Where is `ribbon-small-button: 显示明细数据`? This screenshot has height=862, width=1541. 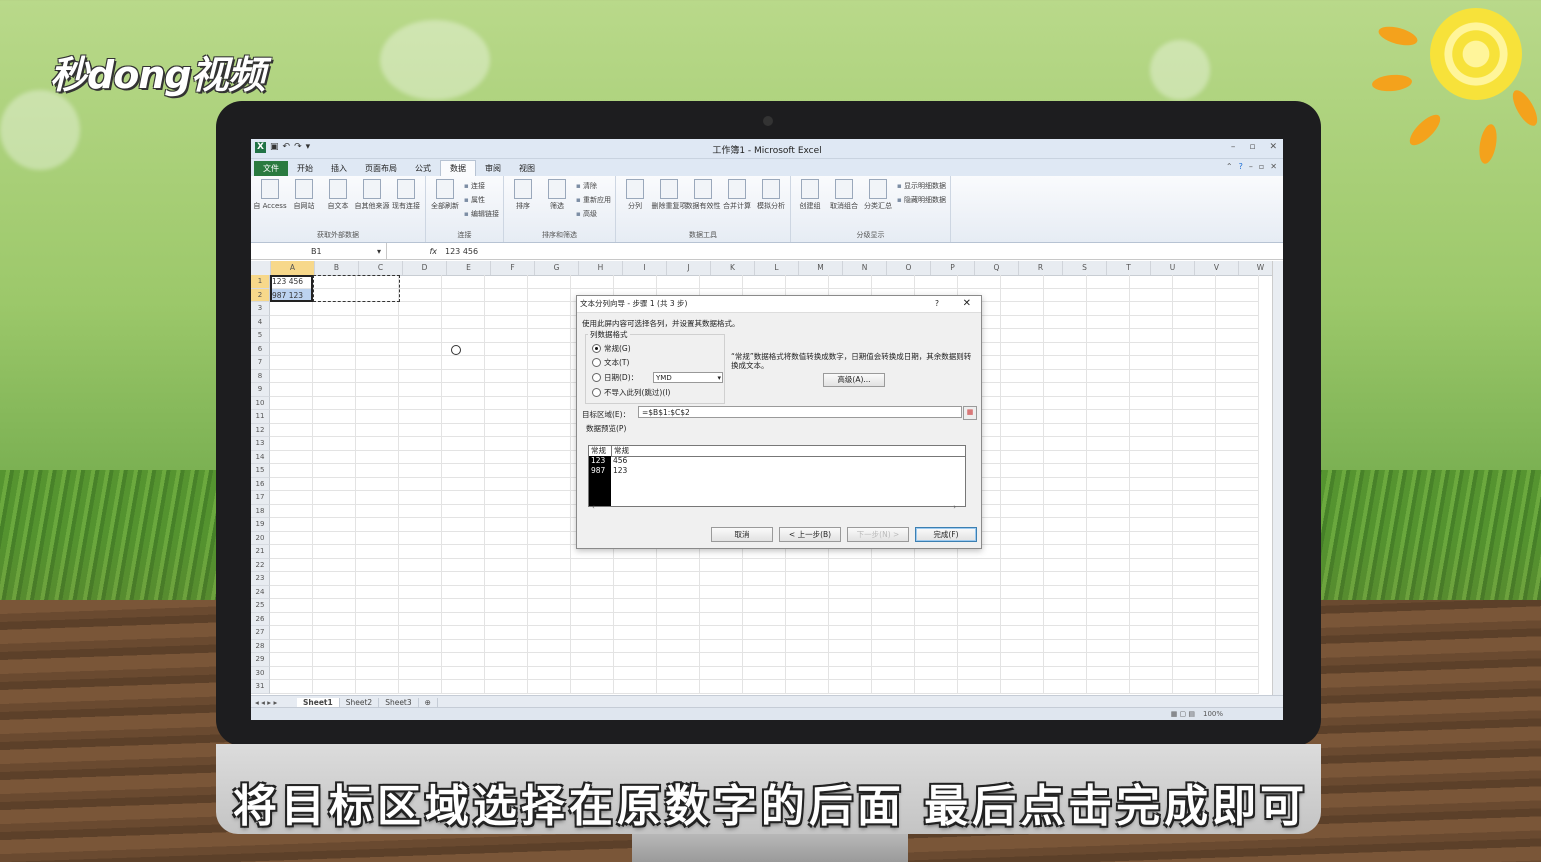
ribbon-small-button: 显示明细数据 is located at coordinates (921, 186).